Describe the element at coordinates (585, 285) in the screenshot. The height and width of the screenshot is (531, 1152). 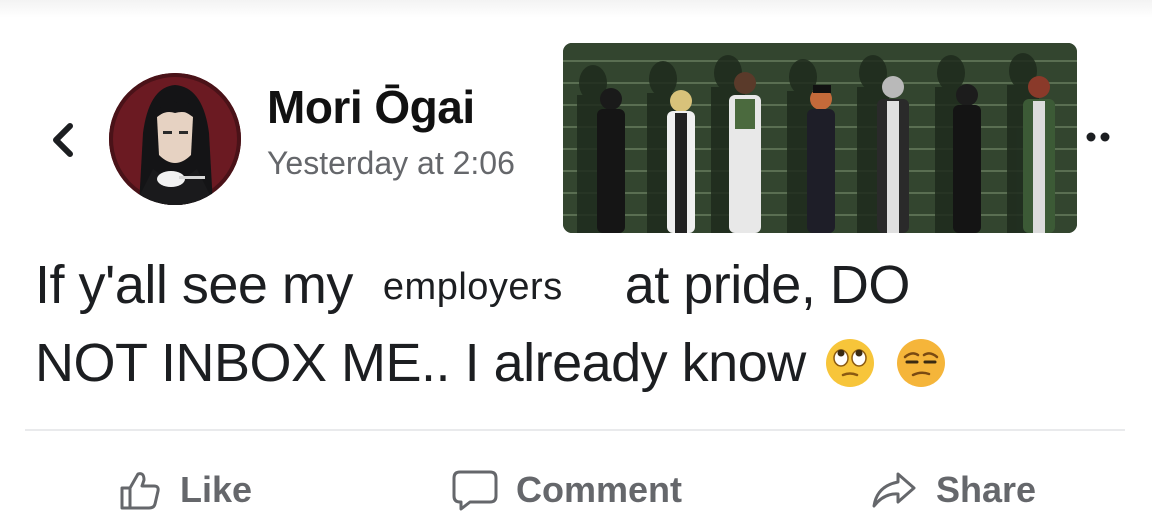
I see `post-text-line-1: If y'all see my employers at pride, DO` at that location.